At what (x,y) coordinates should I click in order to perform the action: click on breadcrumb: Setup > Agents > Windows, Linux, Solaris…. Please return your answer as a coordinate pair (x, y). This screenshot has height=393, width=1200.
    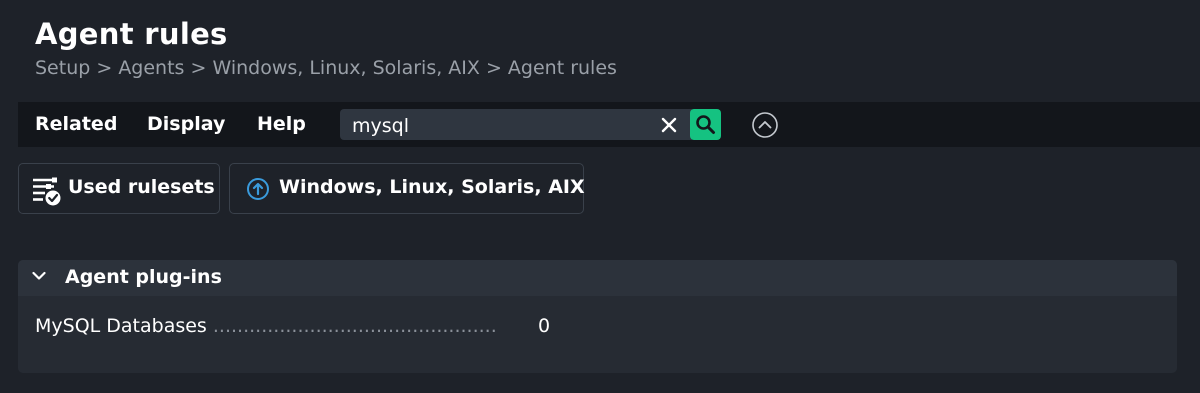
    Looking at the image, I should click on (326, 68).